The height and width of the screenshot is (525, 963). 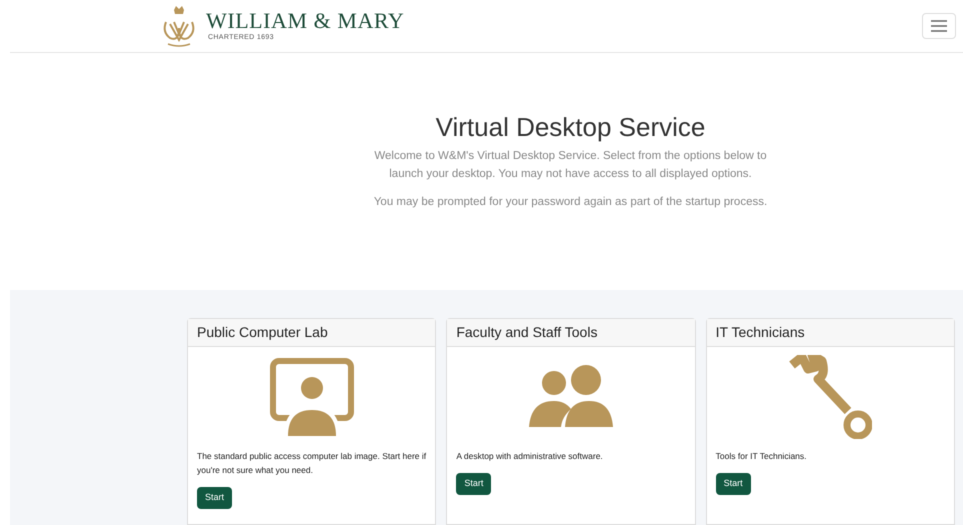 I want to click on presentation-person-icon, so click(x=312, y=397).